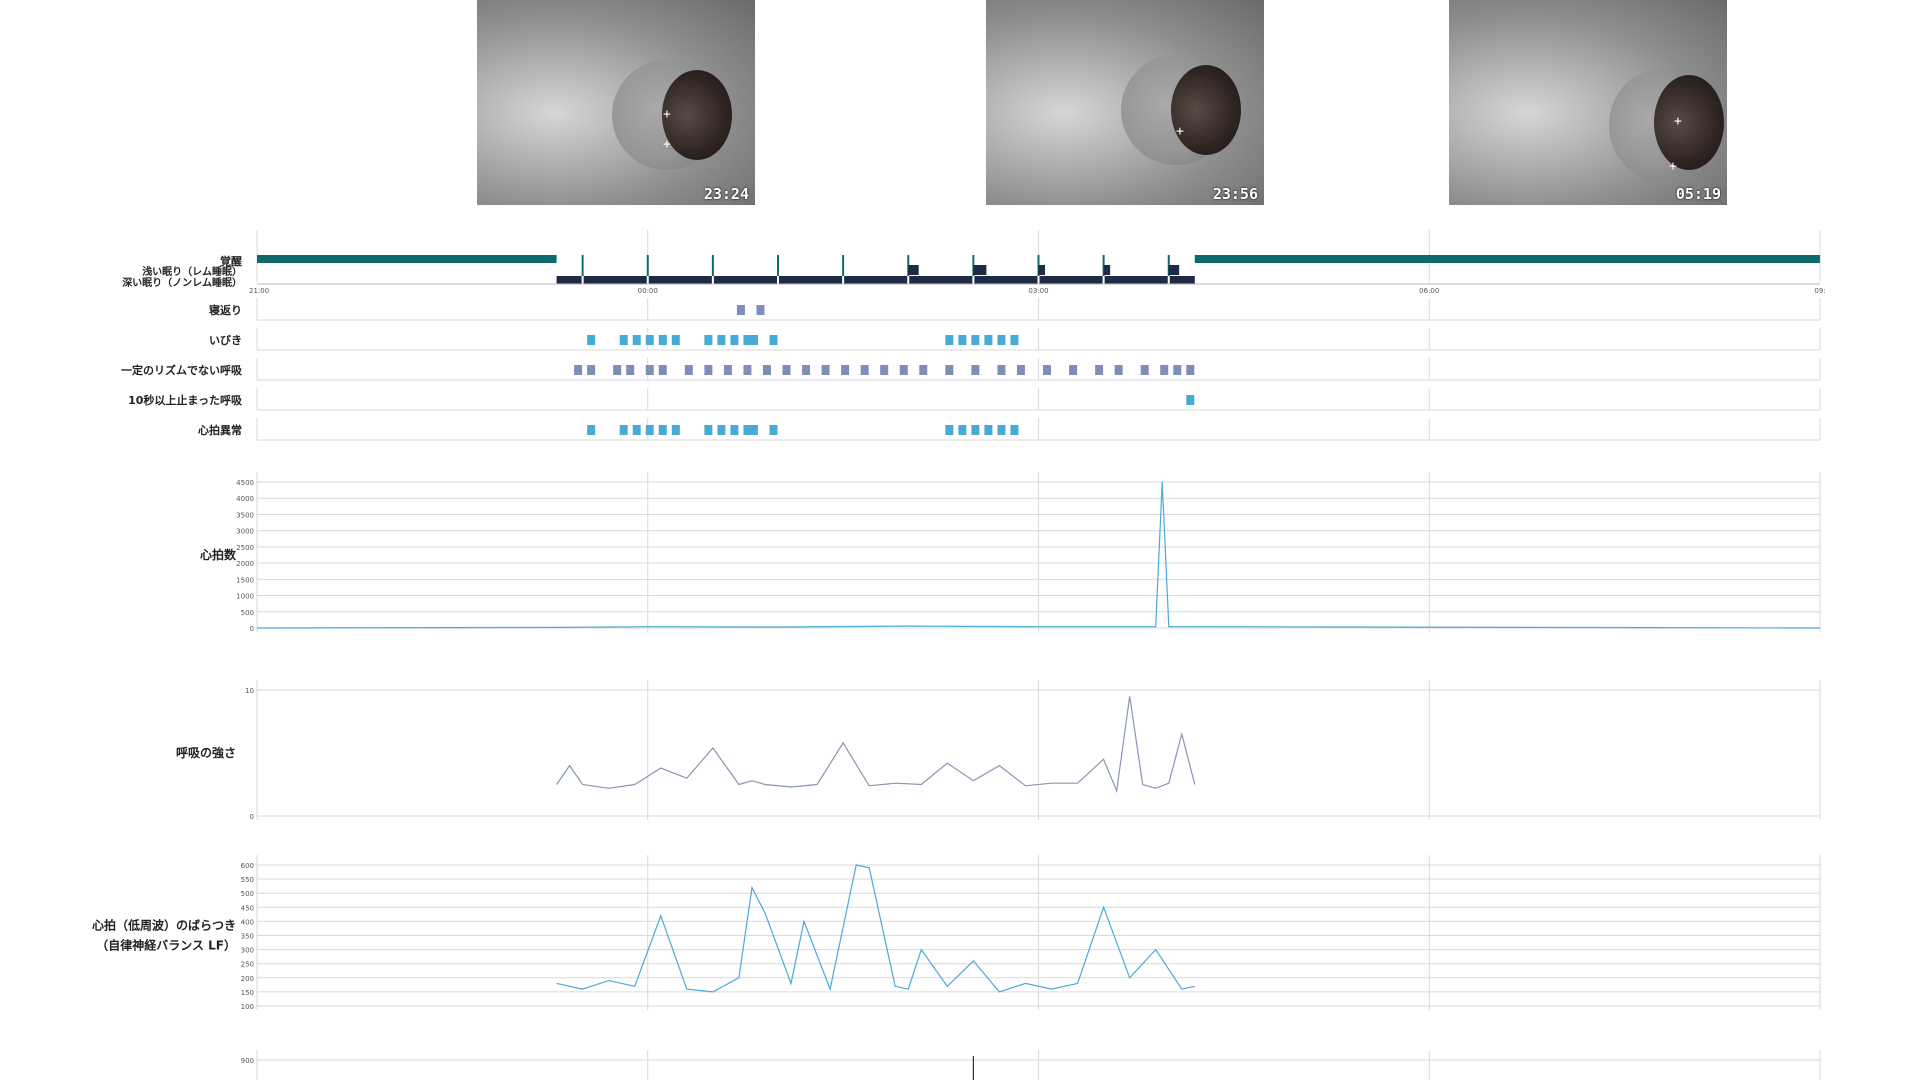 The width and height of the screenshot is (1920, 1080). I want to click on x-tick-label: 00:00, so click(648, 291).